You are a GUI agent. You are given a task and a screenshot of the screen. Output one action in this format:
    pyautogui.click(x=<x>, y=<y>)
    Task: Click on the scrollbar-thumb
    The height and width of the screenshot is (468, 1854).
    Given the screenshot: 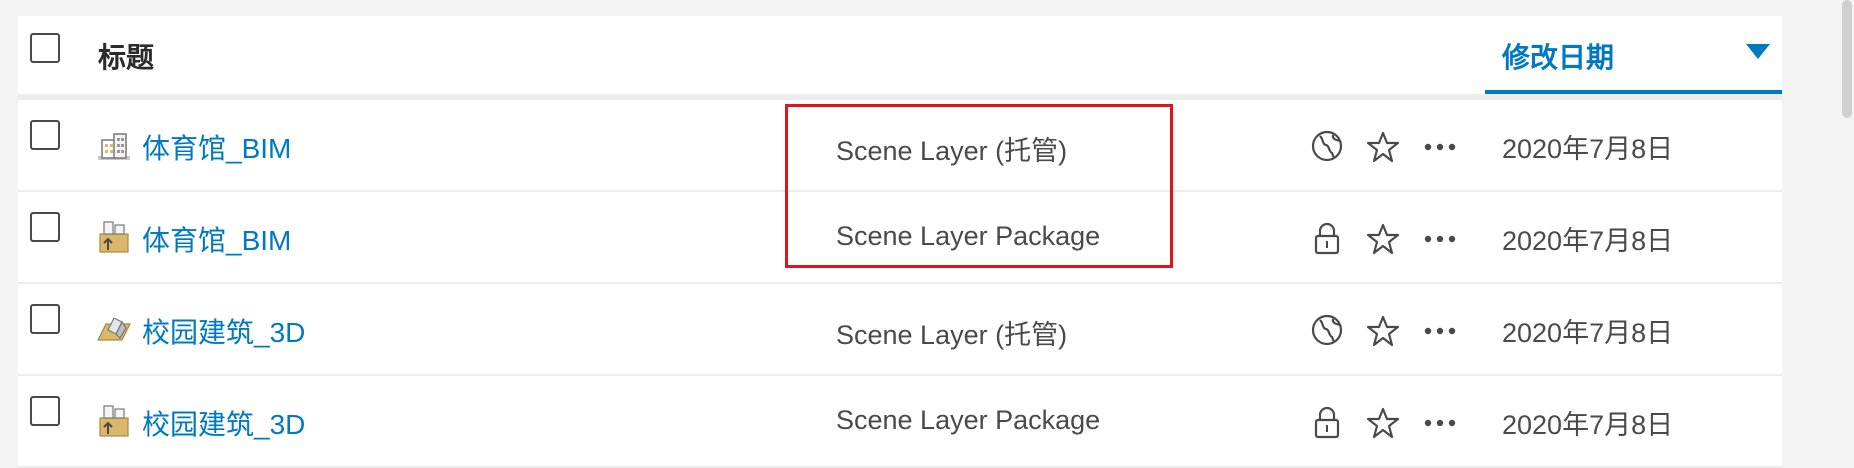 What is the action you would take?
    pyautogui.click(x=1847, y=59)
    